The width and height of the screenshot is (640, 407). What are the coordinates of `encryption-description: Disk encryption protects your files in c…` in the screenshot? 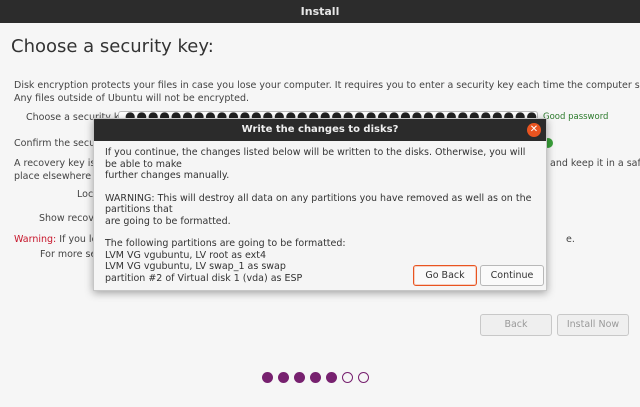 It's located at (327, 85).